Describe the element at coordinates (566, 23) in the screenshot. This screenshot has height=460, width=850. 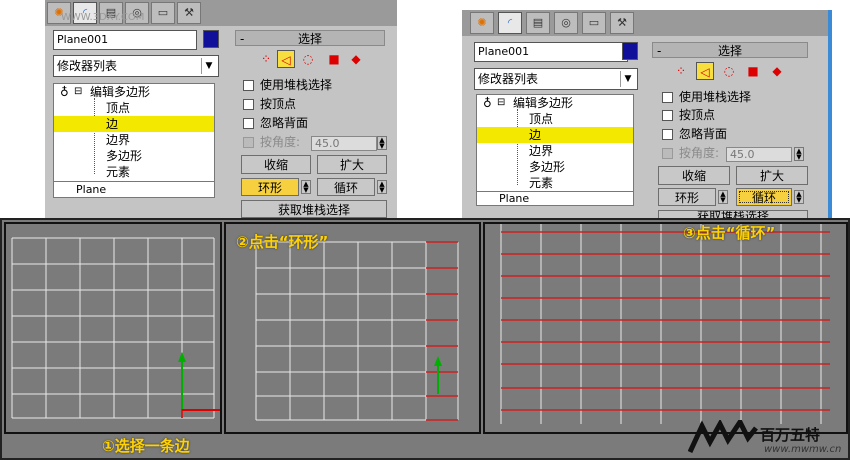
I see `motion-tab-icon: ◎` at that location.